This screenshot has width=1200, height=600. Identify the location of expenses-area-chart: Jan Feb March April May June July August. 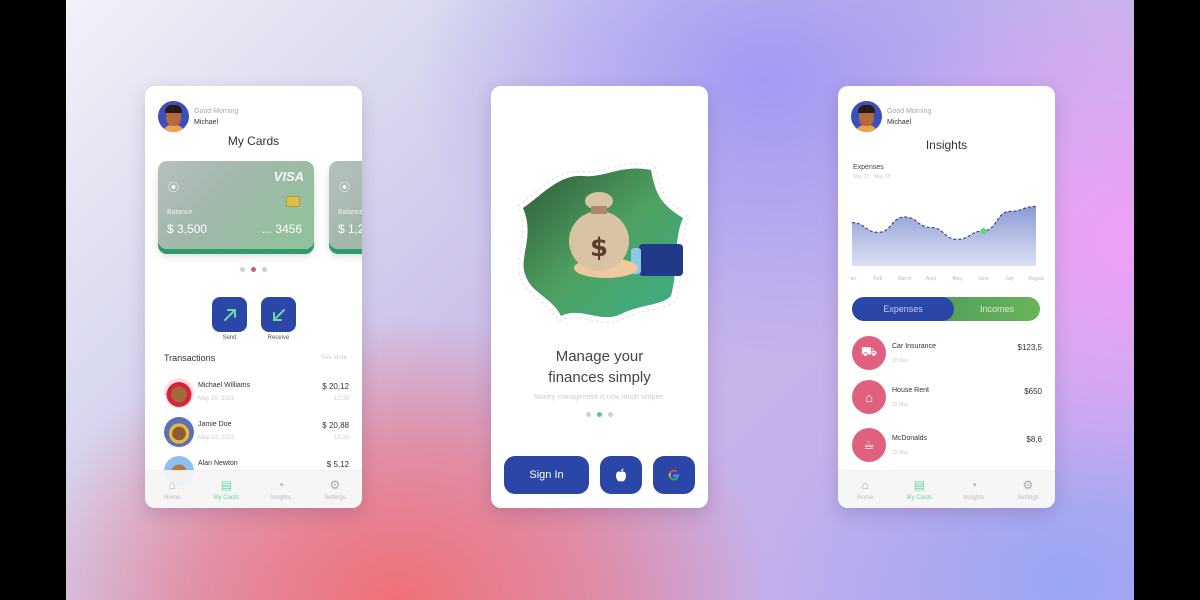
(947, 243).